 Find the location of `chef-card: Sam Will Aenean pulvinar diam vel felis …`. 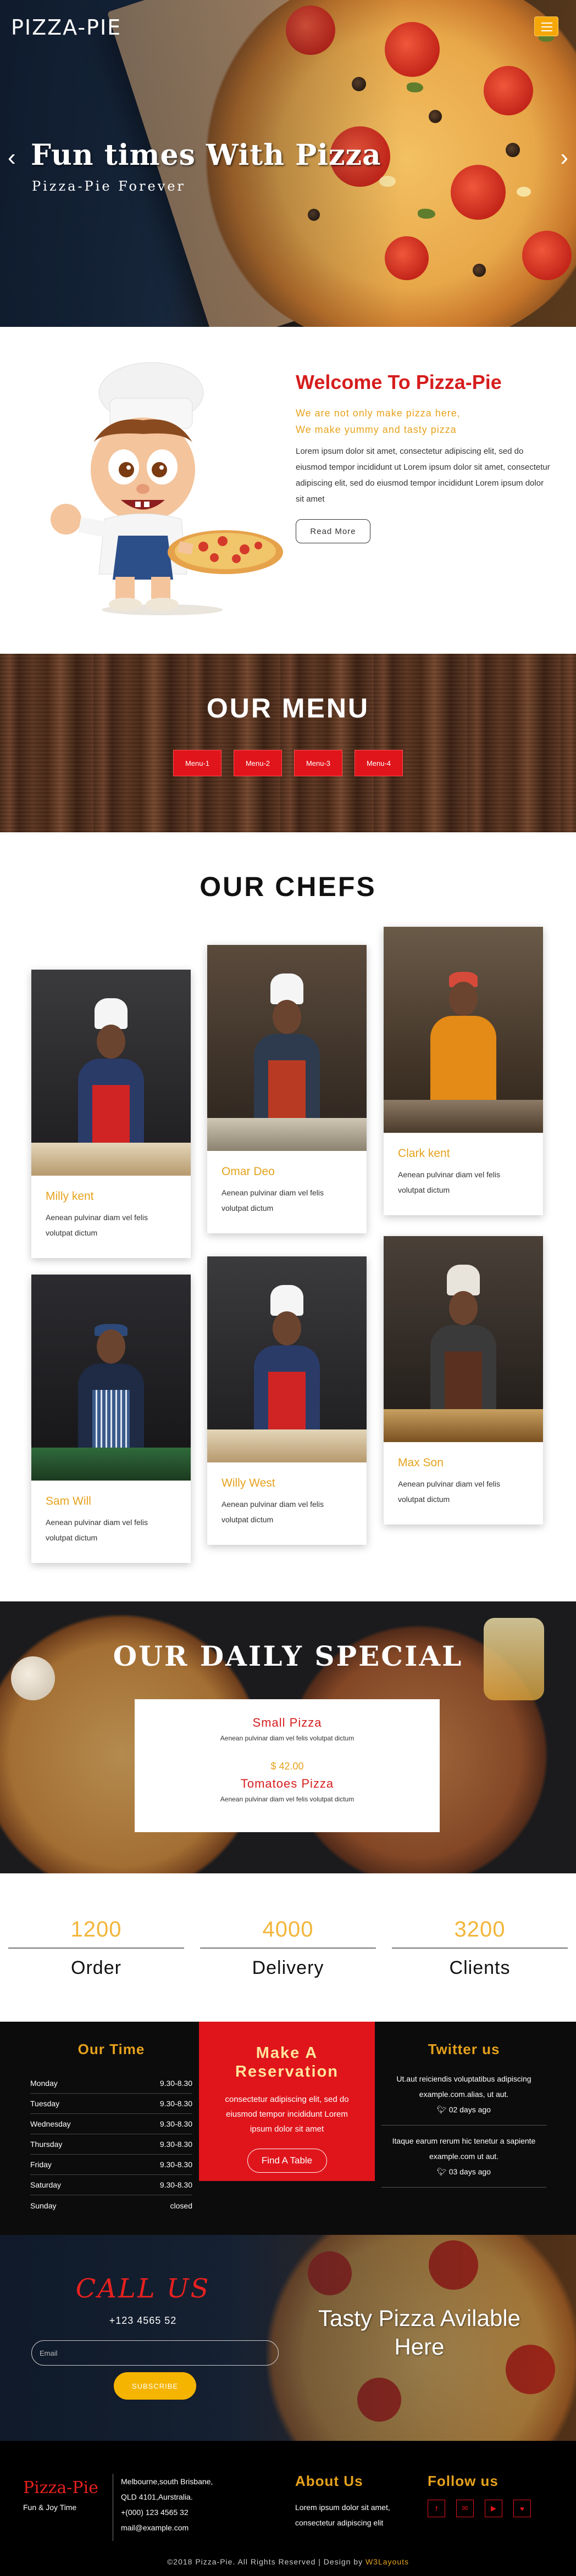

chef-card: Sam Will Aenean pulvinar diam vel felis … is located at coordinates (111, 1419).